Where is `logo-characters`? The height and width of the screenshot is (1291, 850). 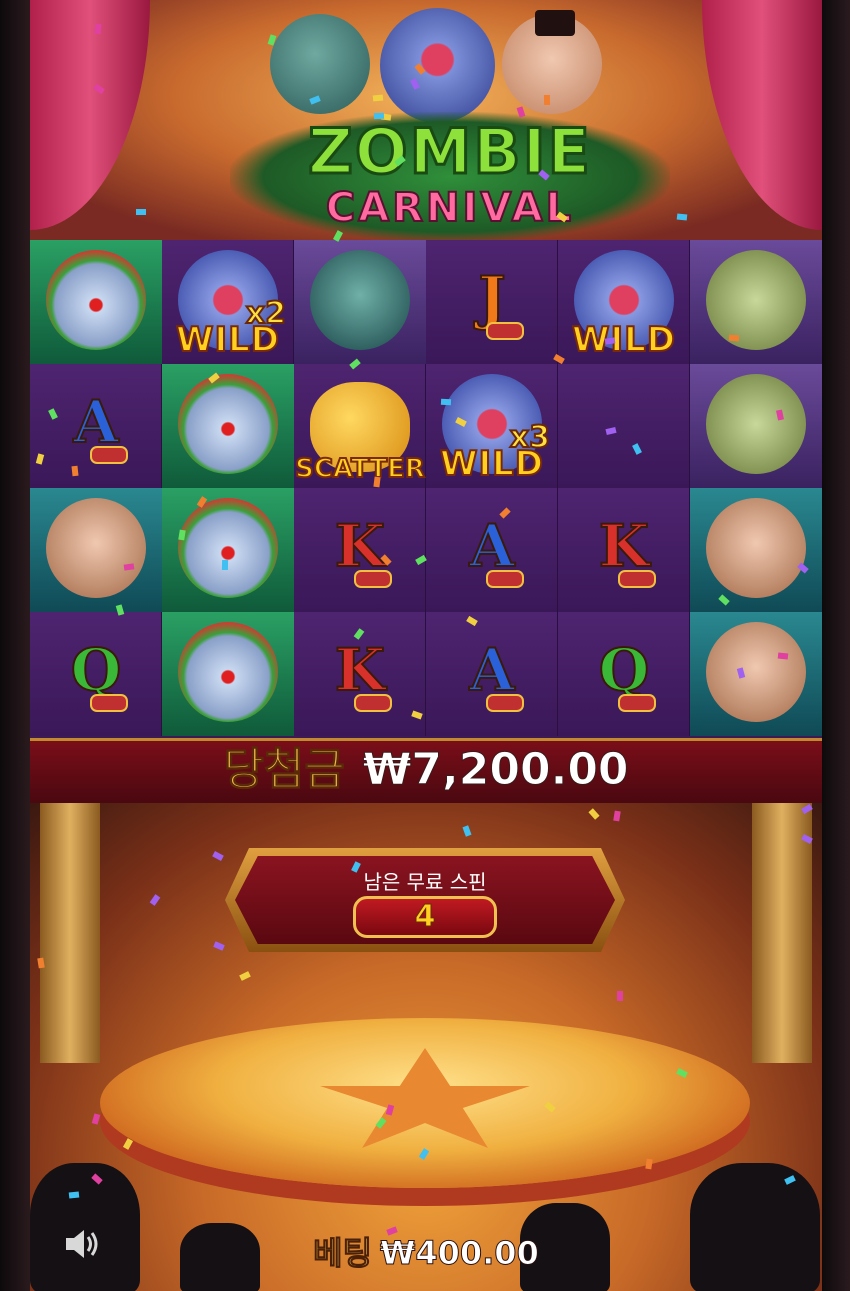 logo-characters is located at coordinates (436, 66).